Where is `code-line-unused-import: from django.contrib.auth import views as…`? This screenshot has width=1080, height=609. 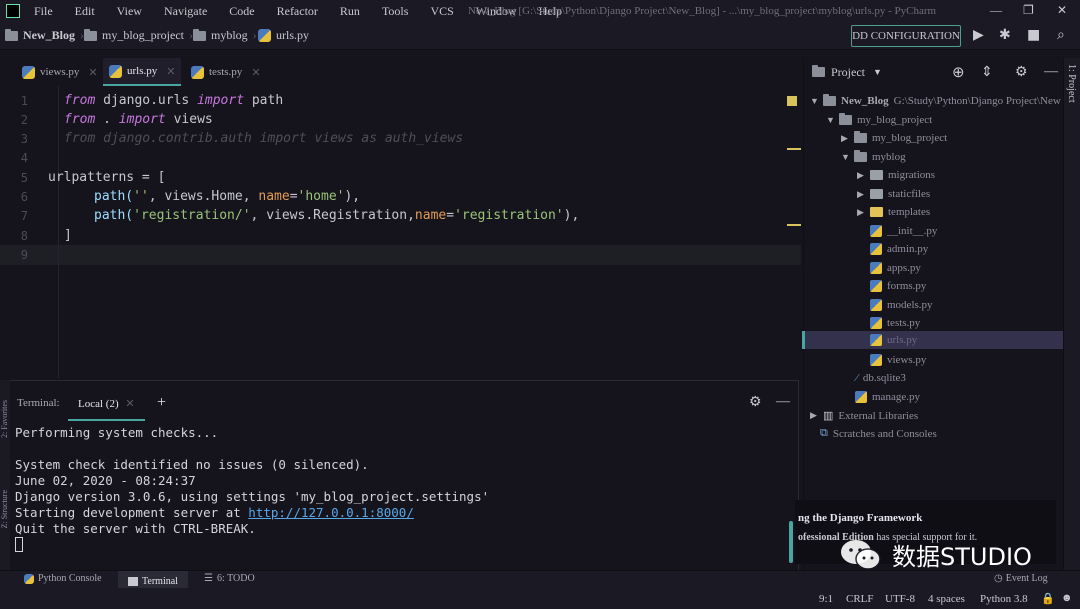
code-line-unused-import: from django.contrib.auth import views as… is located at coordinates (264, 138).